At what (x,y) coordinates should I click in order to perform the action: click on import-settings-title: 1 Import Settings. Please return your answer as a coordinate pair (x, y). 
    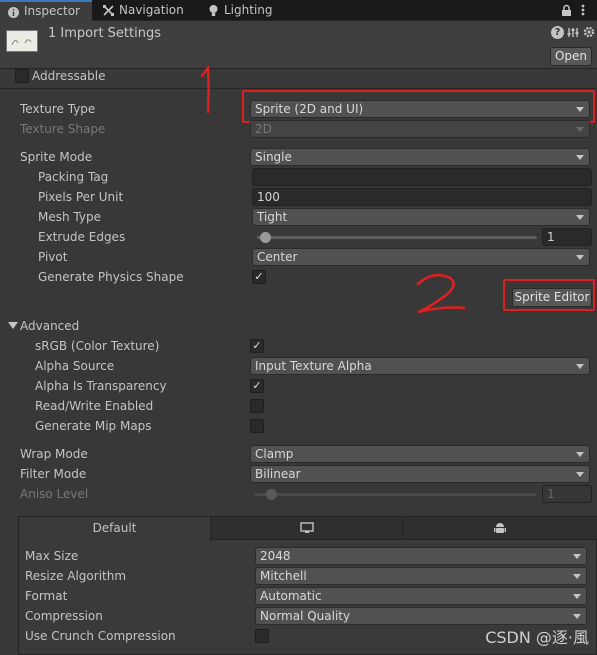
    Looking at the image, I should click on (105, 33).